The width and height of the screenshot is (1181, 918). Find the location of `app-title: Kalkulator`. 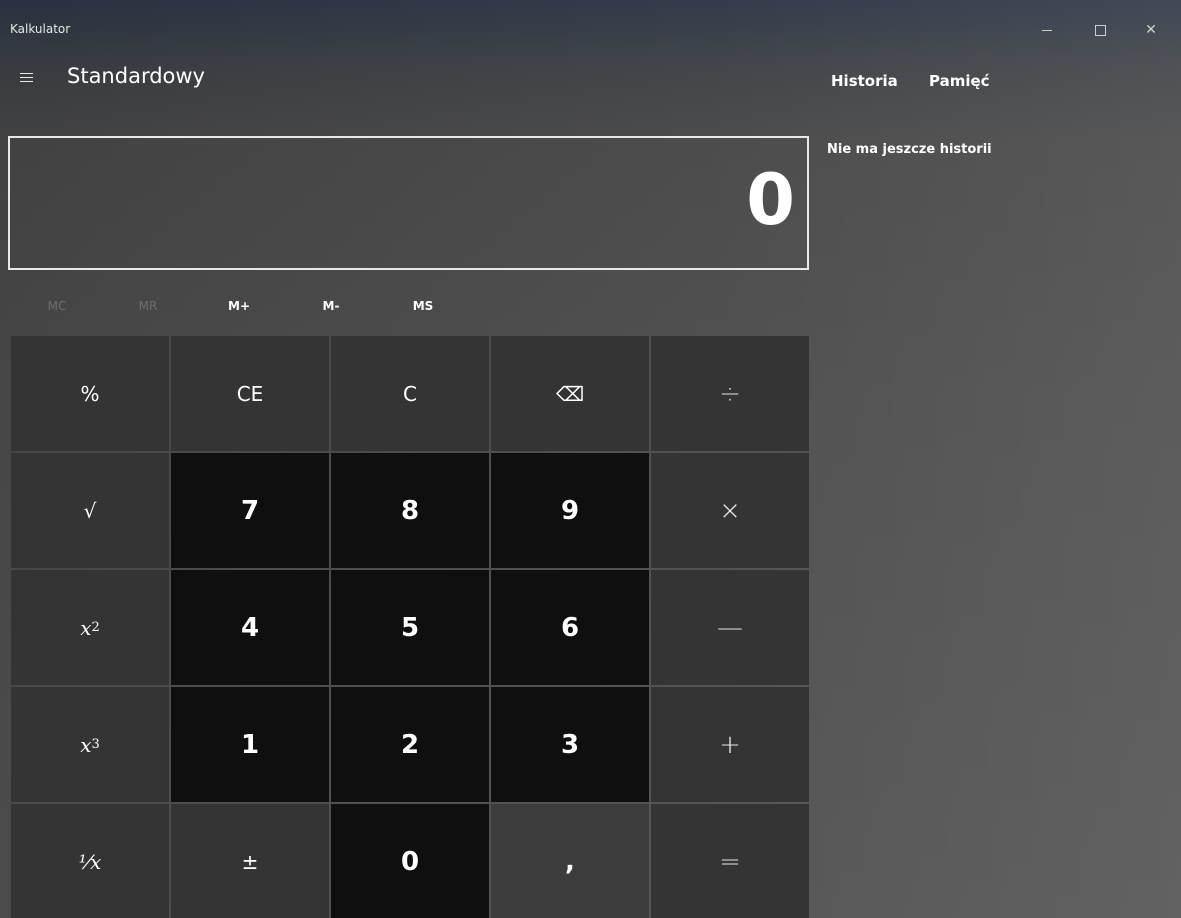

app-title: Kalkulator is located at coordinates (40, 29).